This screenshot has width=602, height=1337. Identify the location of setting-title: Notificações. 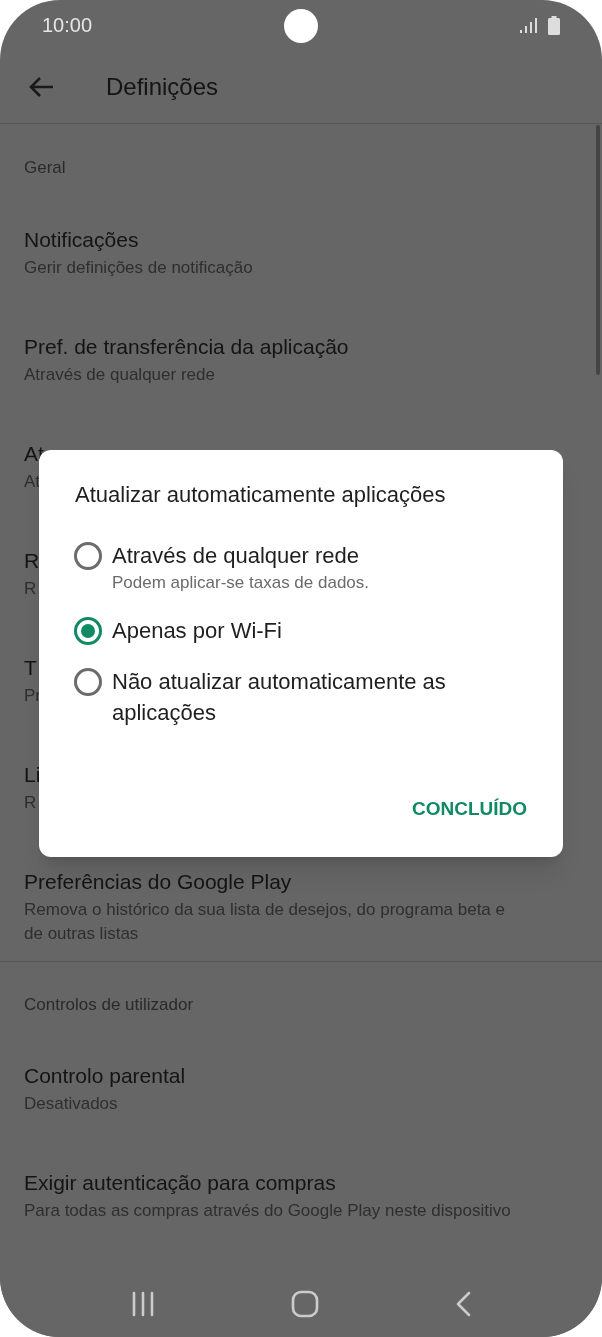
(81, 240).